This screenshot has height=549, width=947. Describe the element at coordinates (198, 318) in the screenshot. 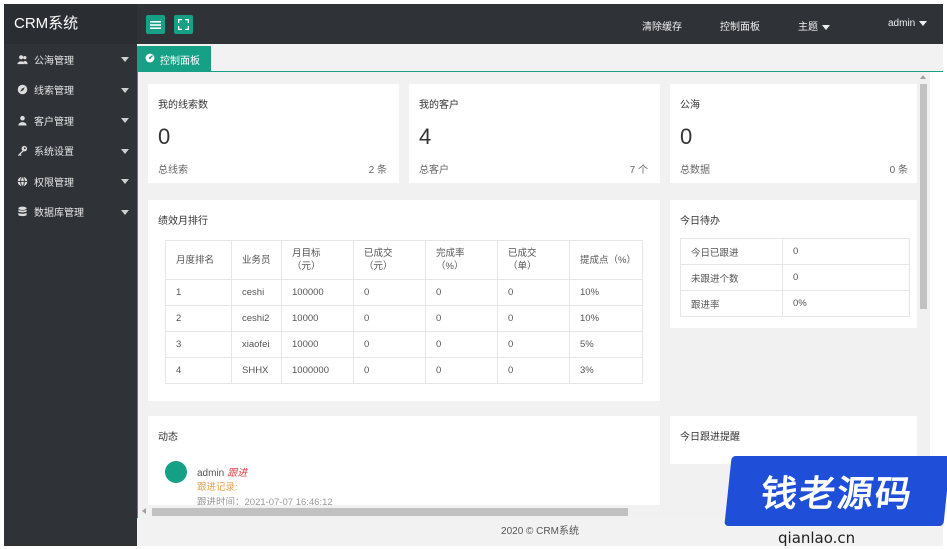

I see `table-cell: 2` at that location.